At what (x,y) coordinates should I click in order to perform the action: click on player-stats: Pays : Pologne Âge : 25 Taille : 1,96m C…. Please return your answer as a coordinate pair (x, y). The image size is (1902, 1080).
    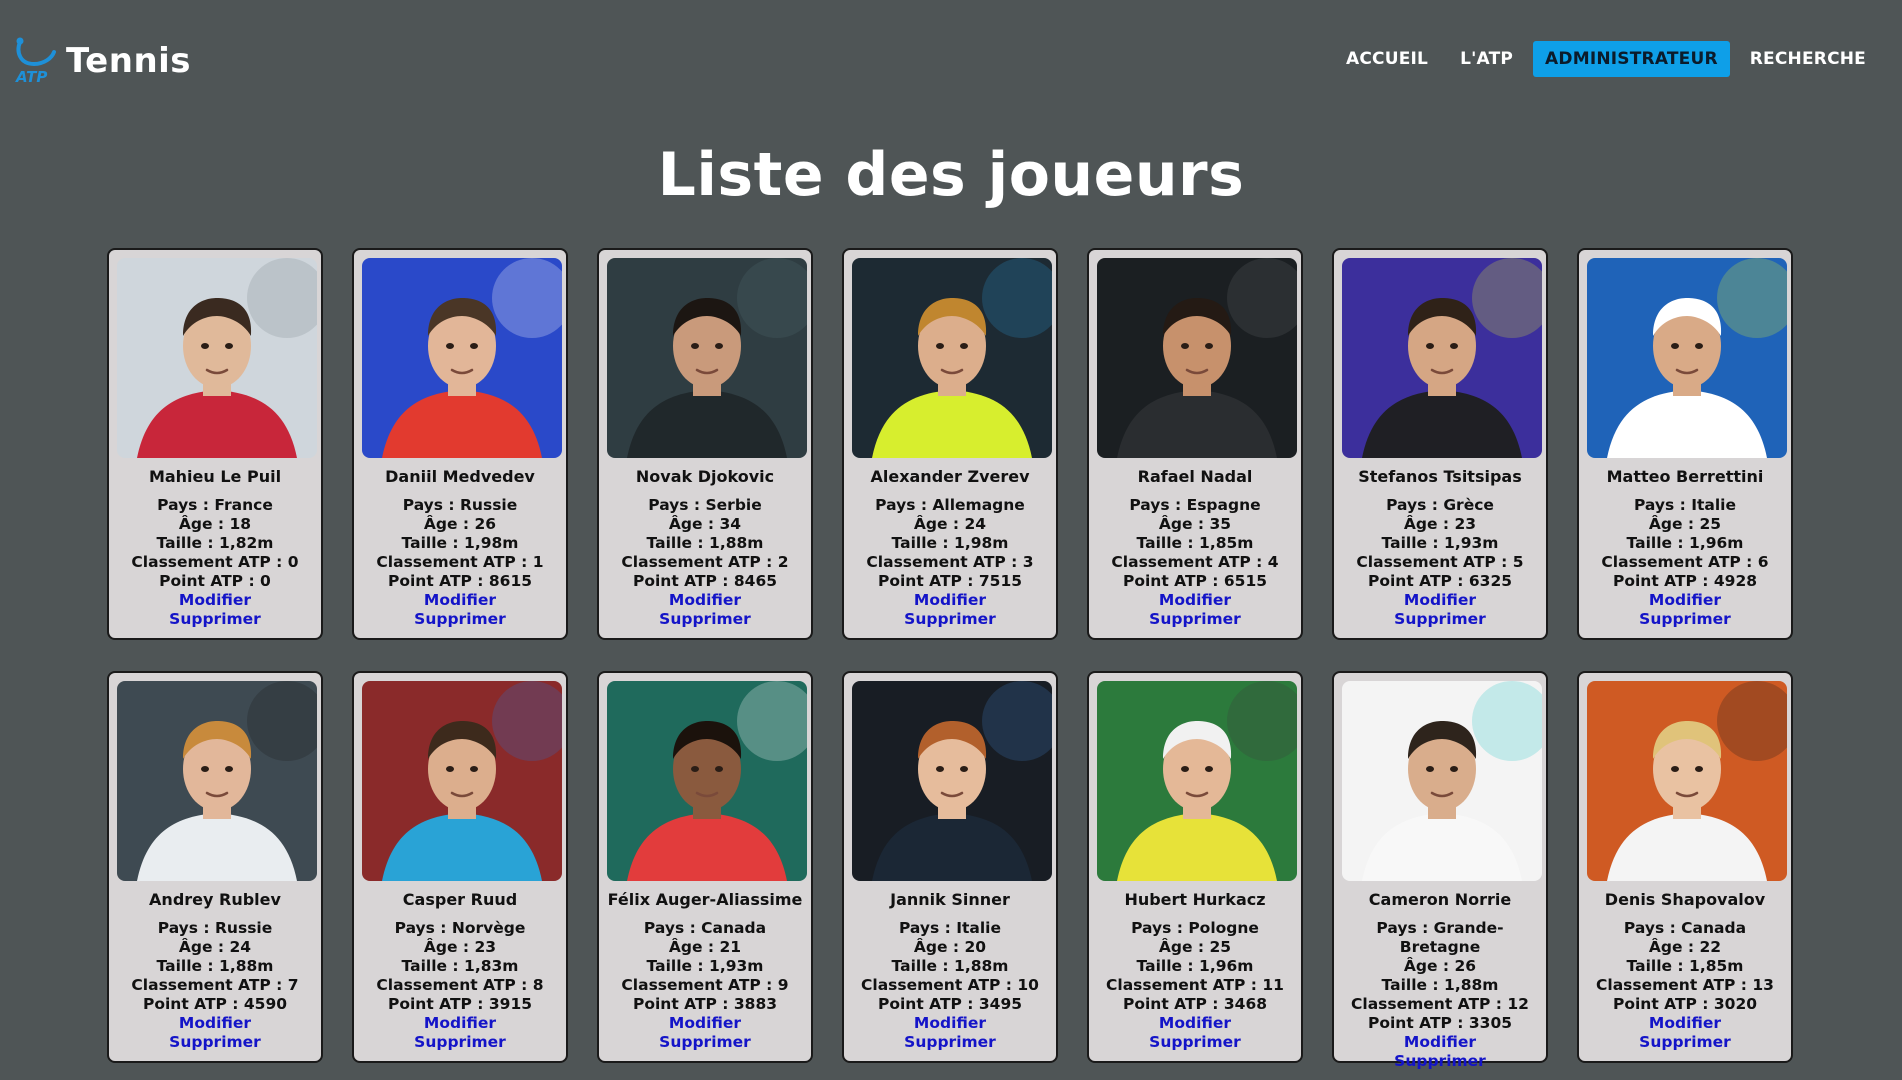
    Looking at the image, I should click on (1195, 966).